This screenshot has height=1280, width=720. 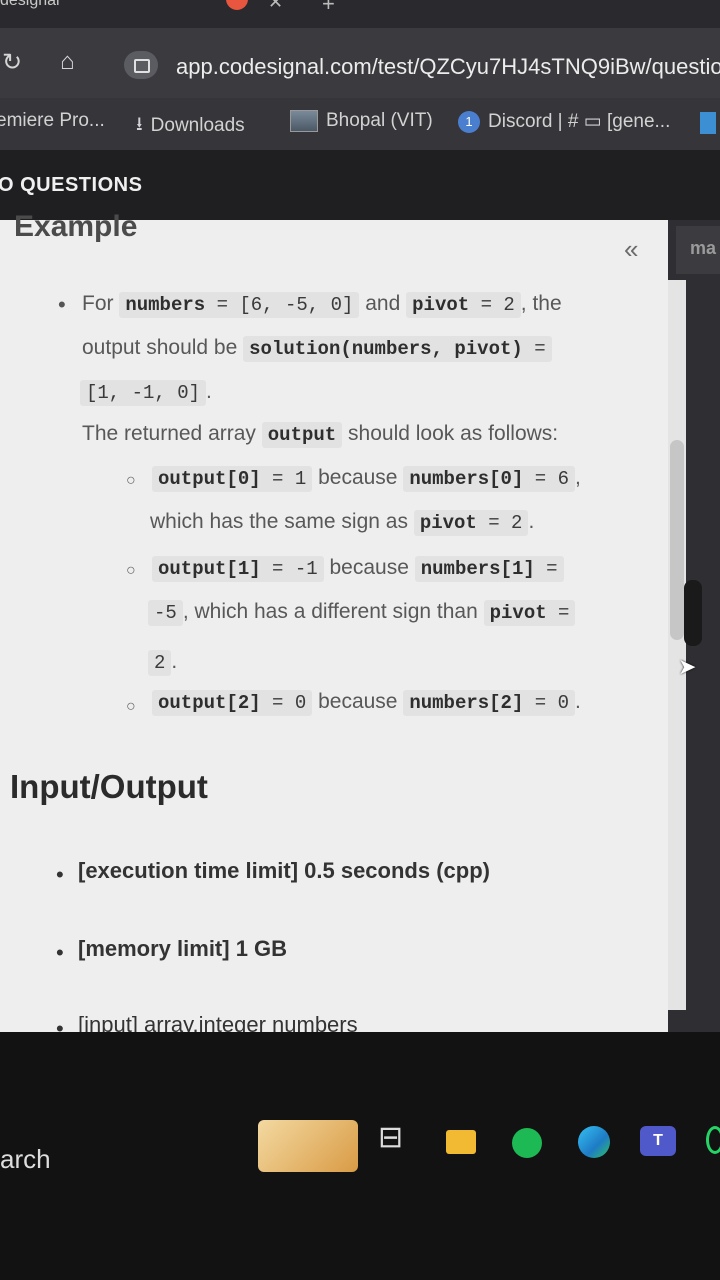 I want to click on splitter-handle, so click(x=693, y=613).